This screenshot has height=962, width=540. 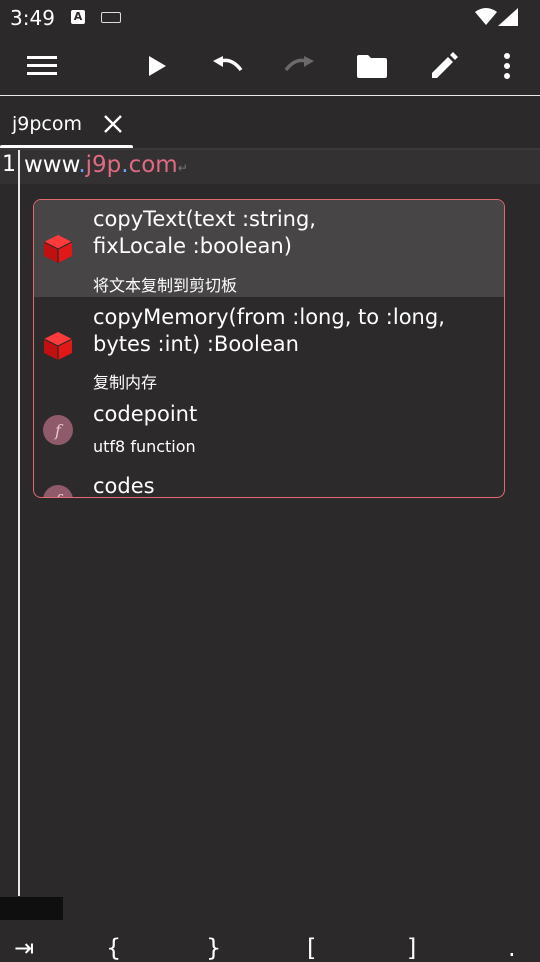 I want to click on more-options-button, so click(x=507, y=66).